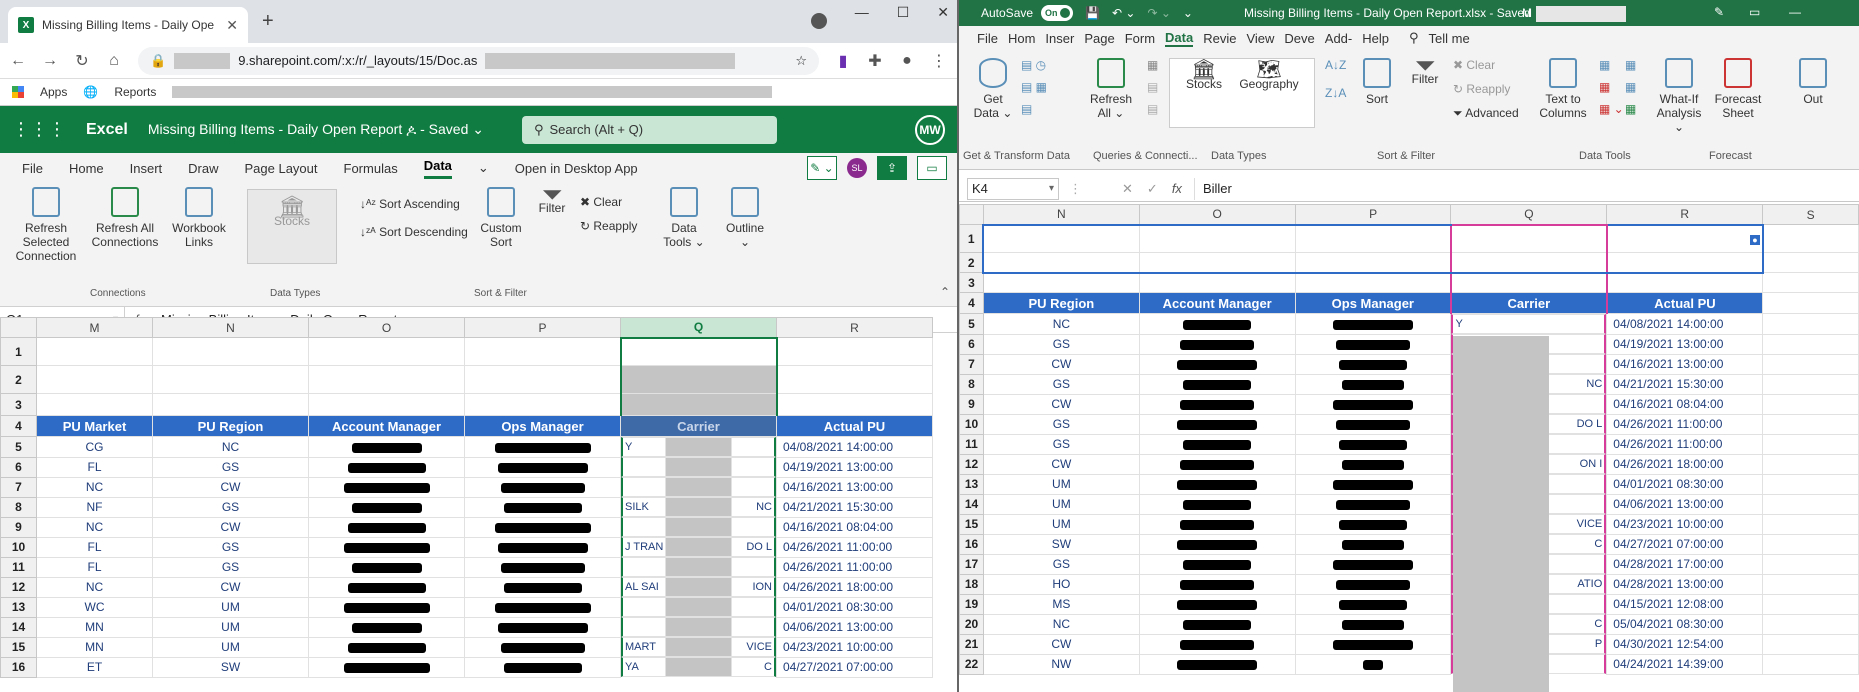  I want to click on column-header: Q, so click(1529, 214).